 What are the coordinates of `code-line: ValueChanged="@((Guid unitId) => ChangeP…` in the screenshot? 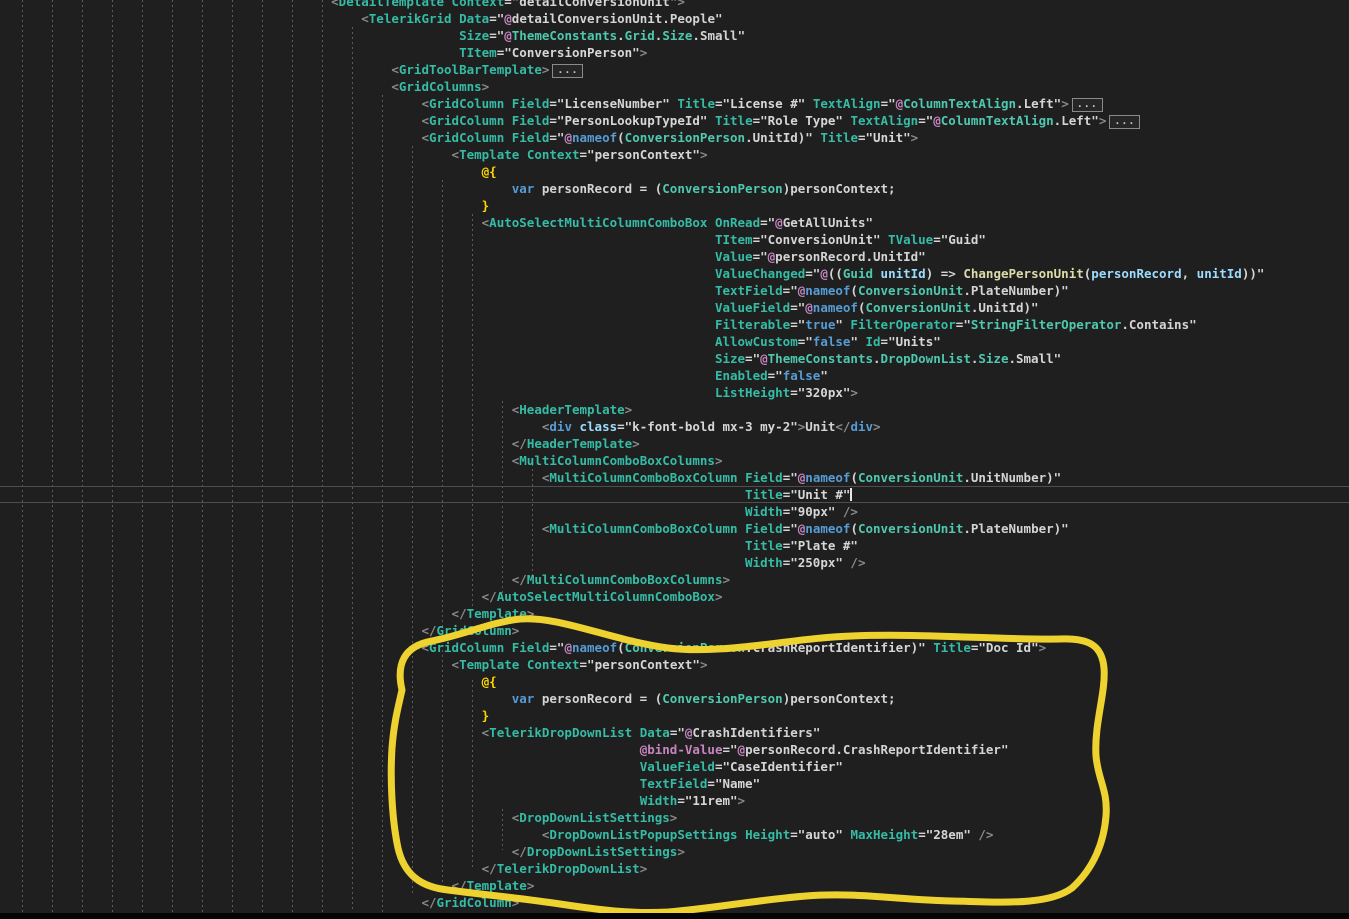 It's located at (674, 273).